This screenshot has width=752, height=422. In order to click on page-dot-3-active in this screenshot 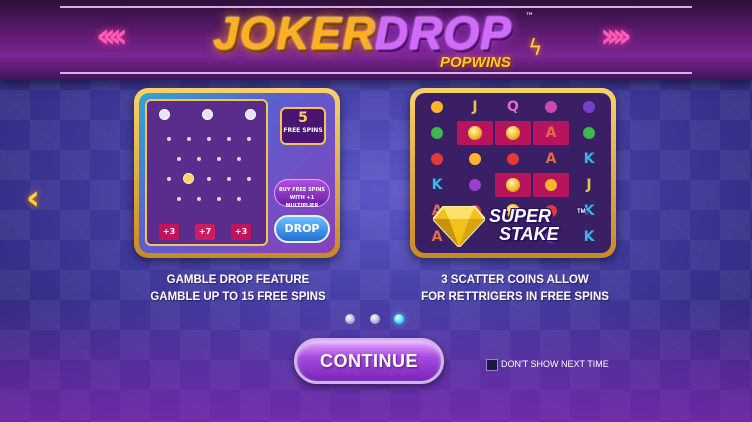, I will do `click(399, 319)`.